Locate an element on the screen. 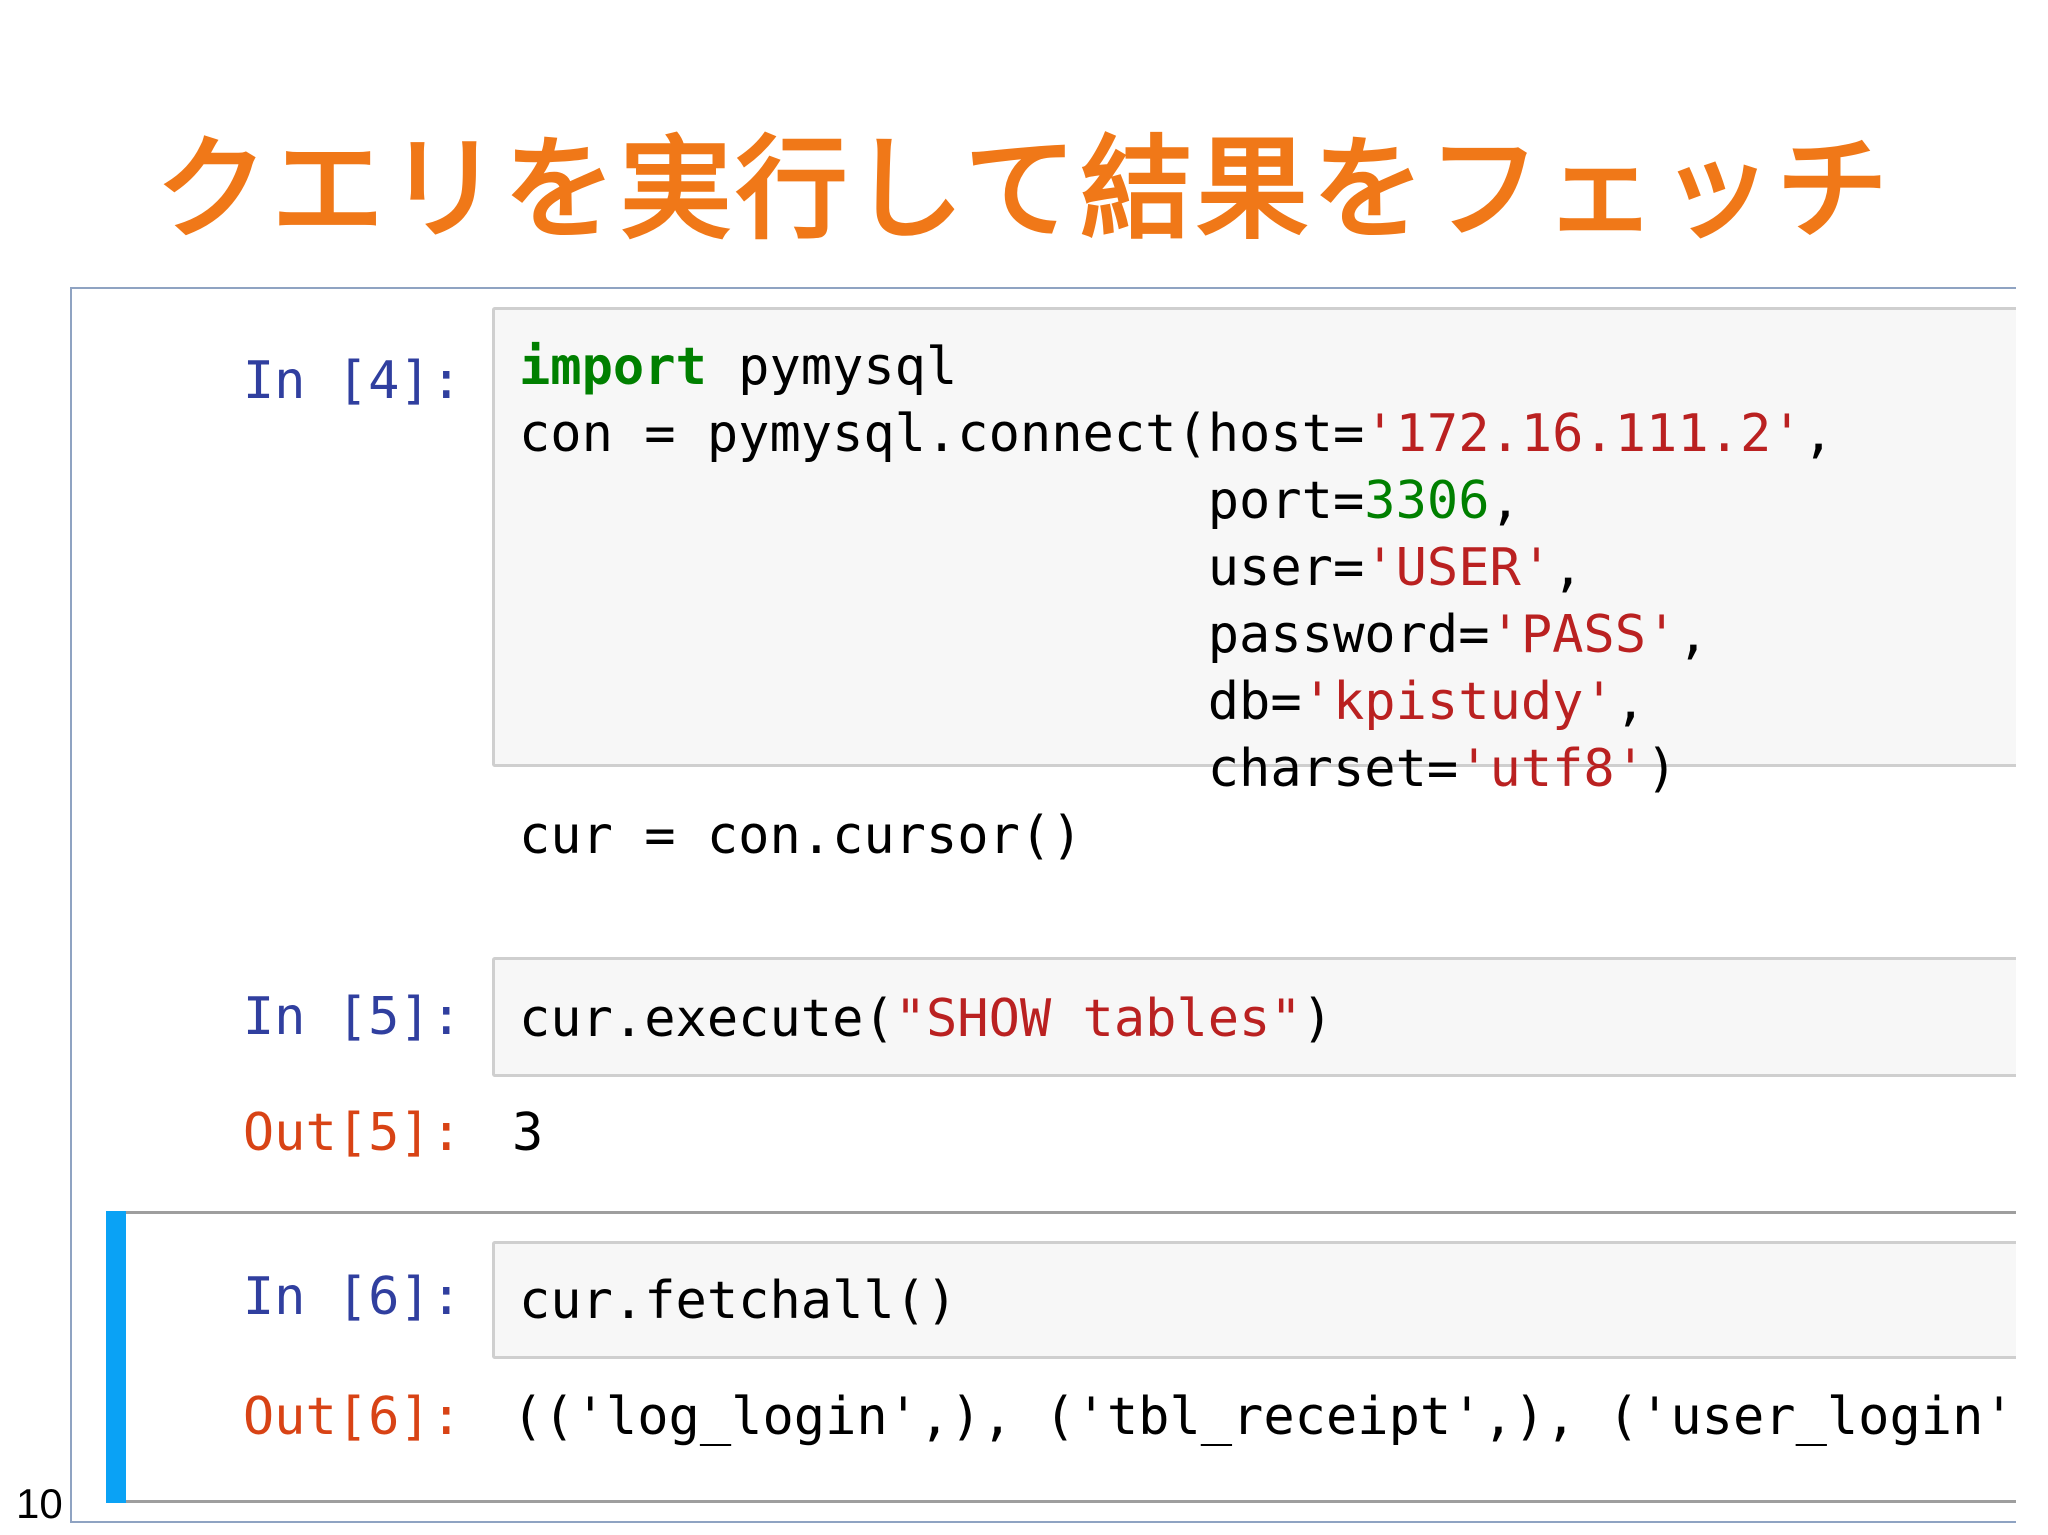 The height and width of the screenshot is (1535, 2048). code-line-6: db='kpistudy', is located at coordinates (1083, 702).